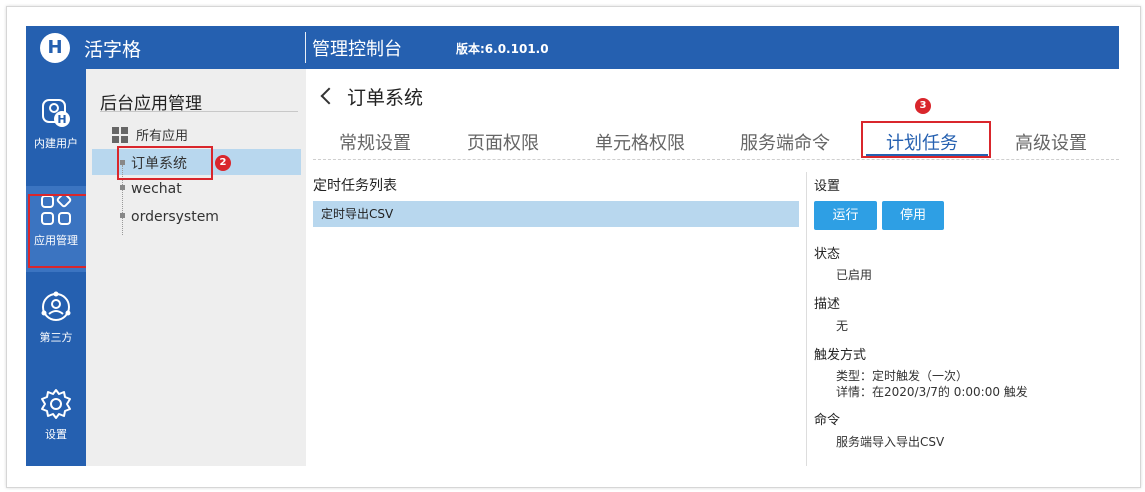 Image resolution: width=1145 pixels, height=492 pixels. I want to click on header-divider, so click(305, 47).